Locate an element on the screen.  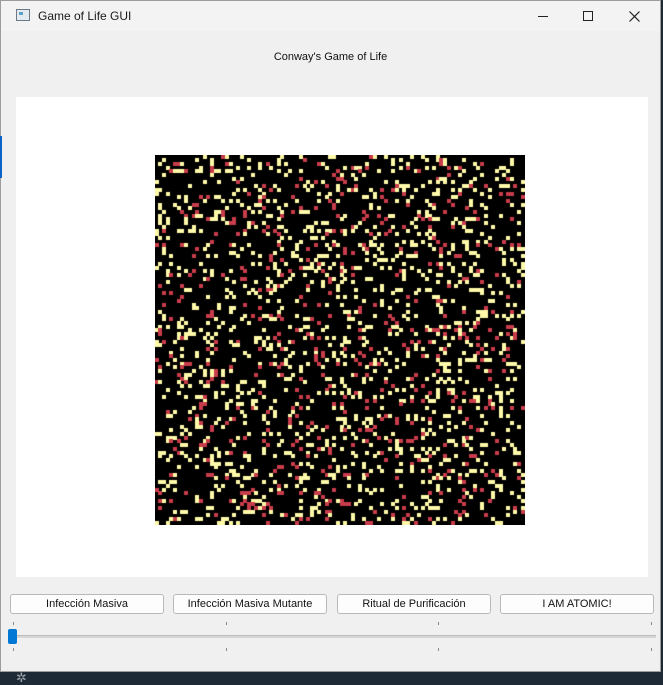
speed-slider is located at coordinates (332, 633).